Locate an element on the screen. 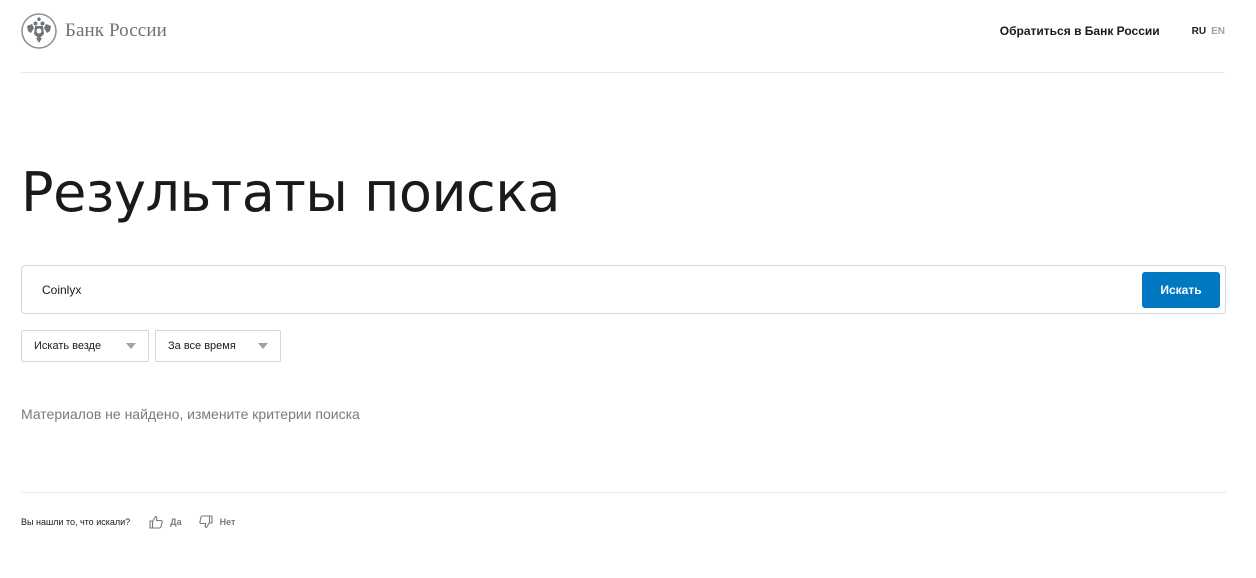 This screenshot has width=1256, height=578. search-scope-dropdown: Искать везде is located at coordinates (85, 346).